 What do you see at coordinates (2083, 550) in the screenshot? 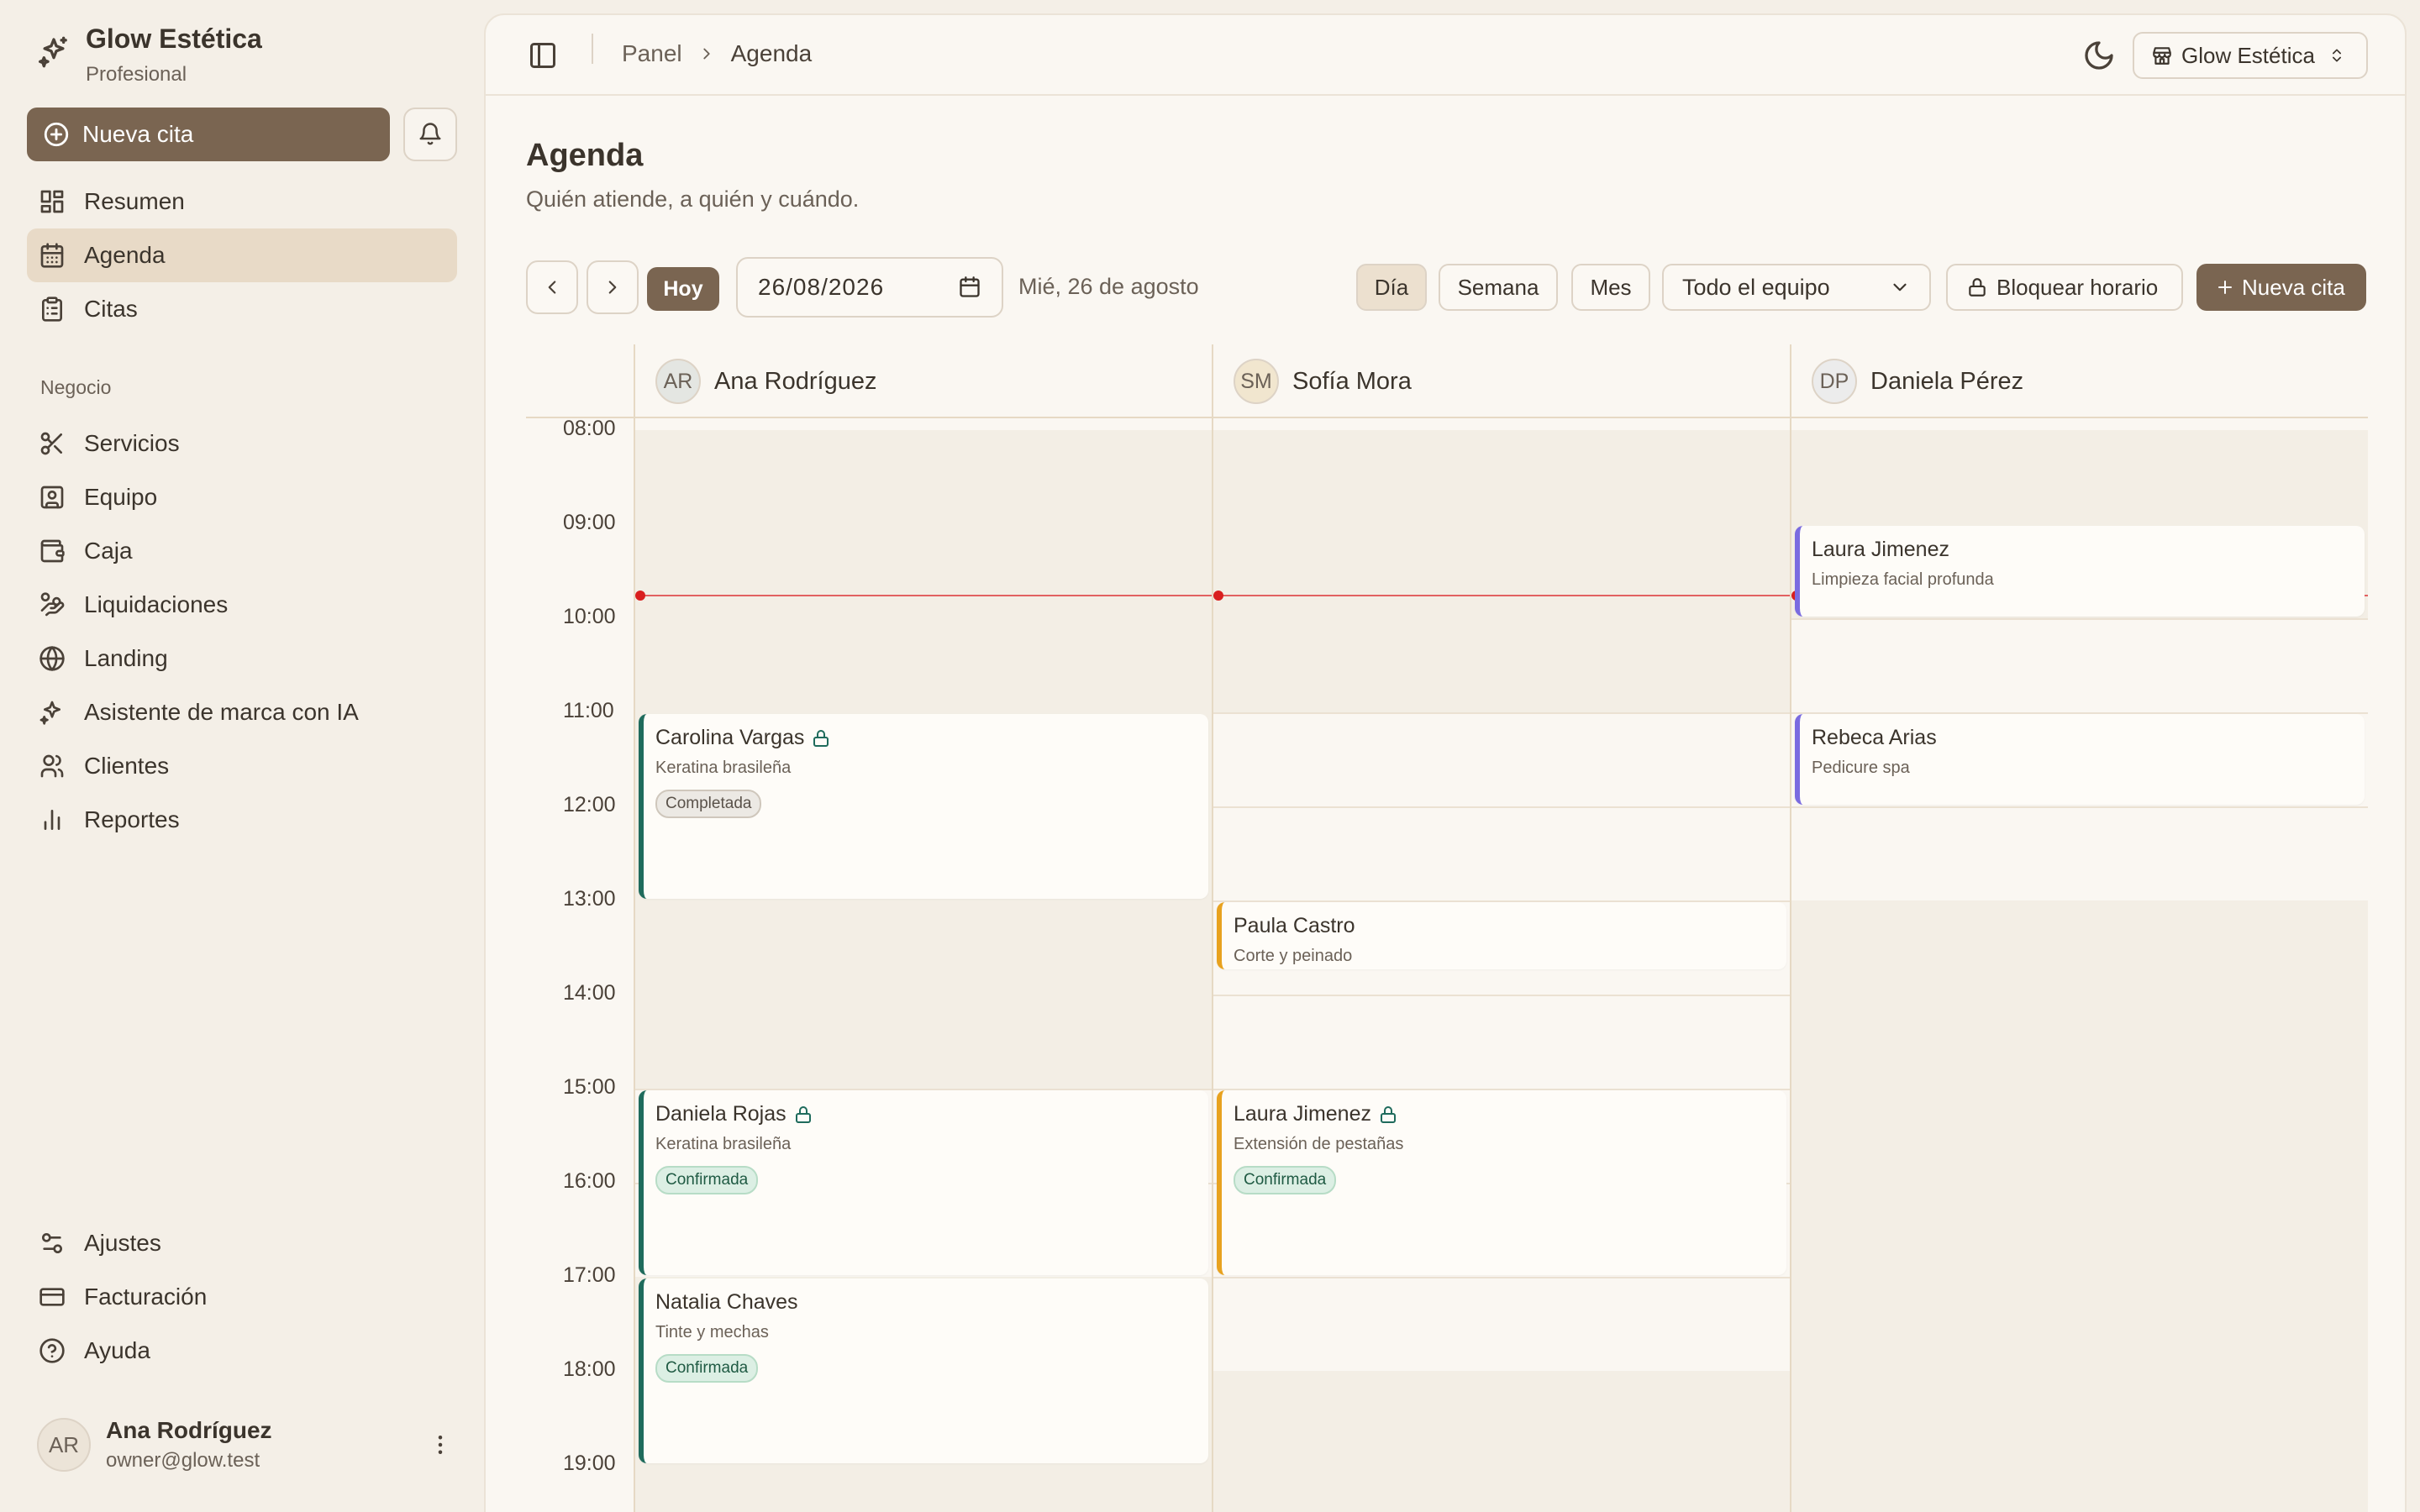
I see `appointment-client: Laura Jimenez` at bounding box center [2083, 550].